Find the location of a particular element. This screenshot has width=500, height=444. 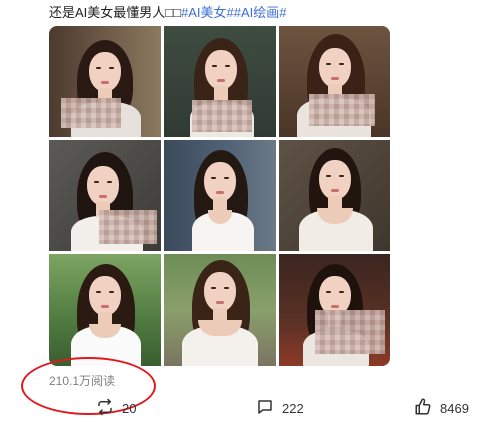

post-text: 还是AI美女最懂男人□□#AI美女##AI绘画# is located at coordinates (168, 13).